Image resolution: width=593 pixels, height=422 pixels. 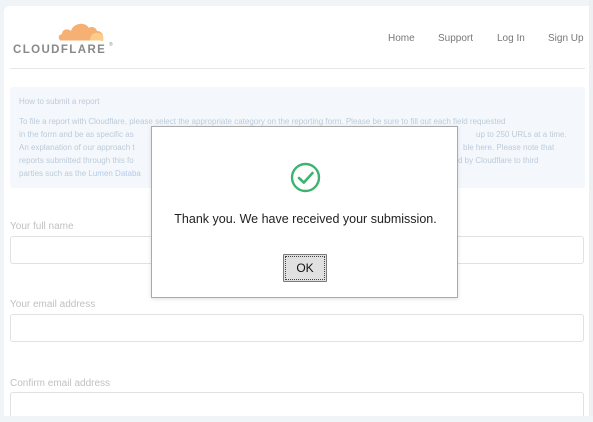 What do you see at coordinates (305, 268) in the screenshot?
I see `ok-button: OK` at bounding box center [305, 268].